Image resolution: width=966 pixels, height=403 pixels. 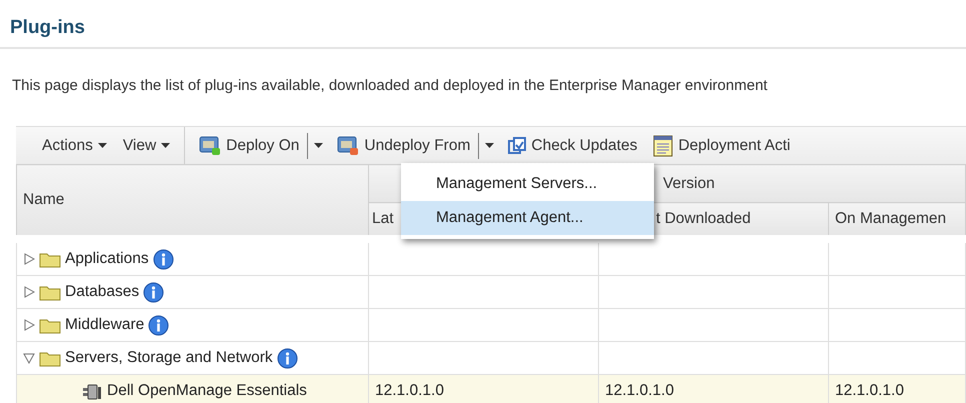 I want to click on column-group-header: Version, so click(x=689, y=183).